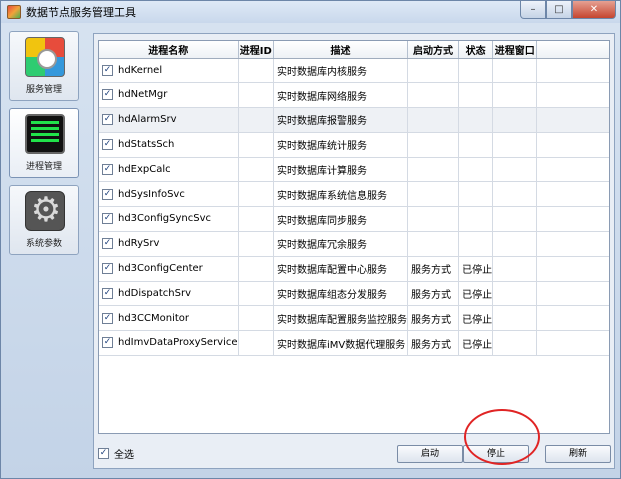 The image size is (621, 479). What do you see at coordinates (169, 318) in the screenshot?
I see `process-name-cell: ✓ hd3CCMonitor` at bounding box center [169, 318].